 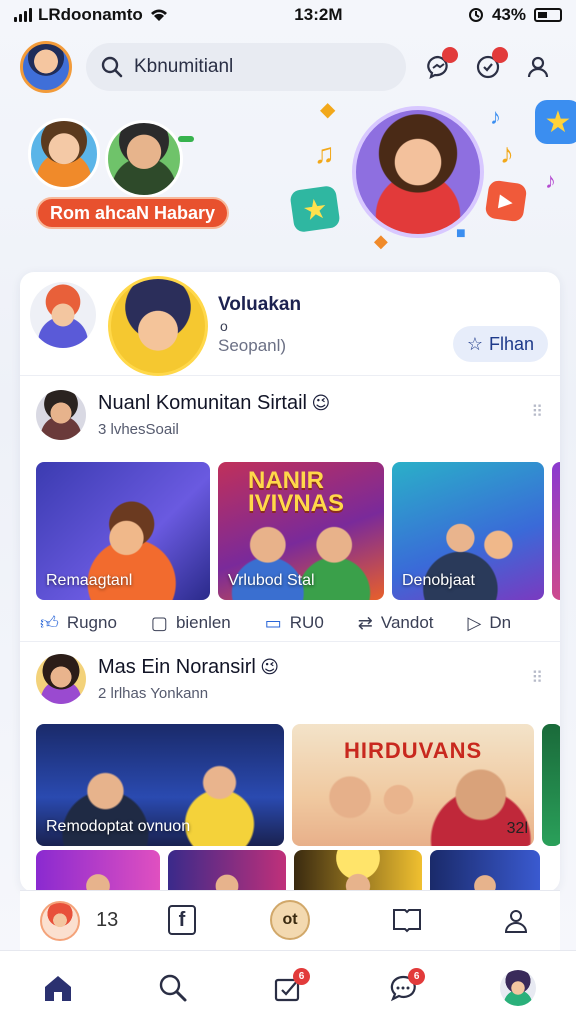 What do you see at coordinates (191, 623) in the screenshot?
I see `comment-button: ▢ bienlen` at bounding box center [191, 623].